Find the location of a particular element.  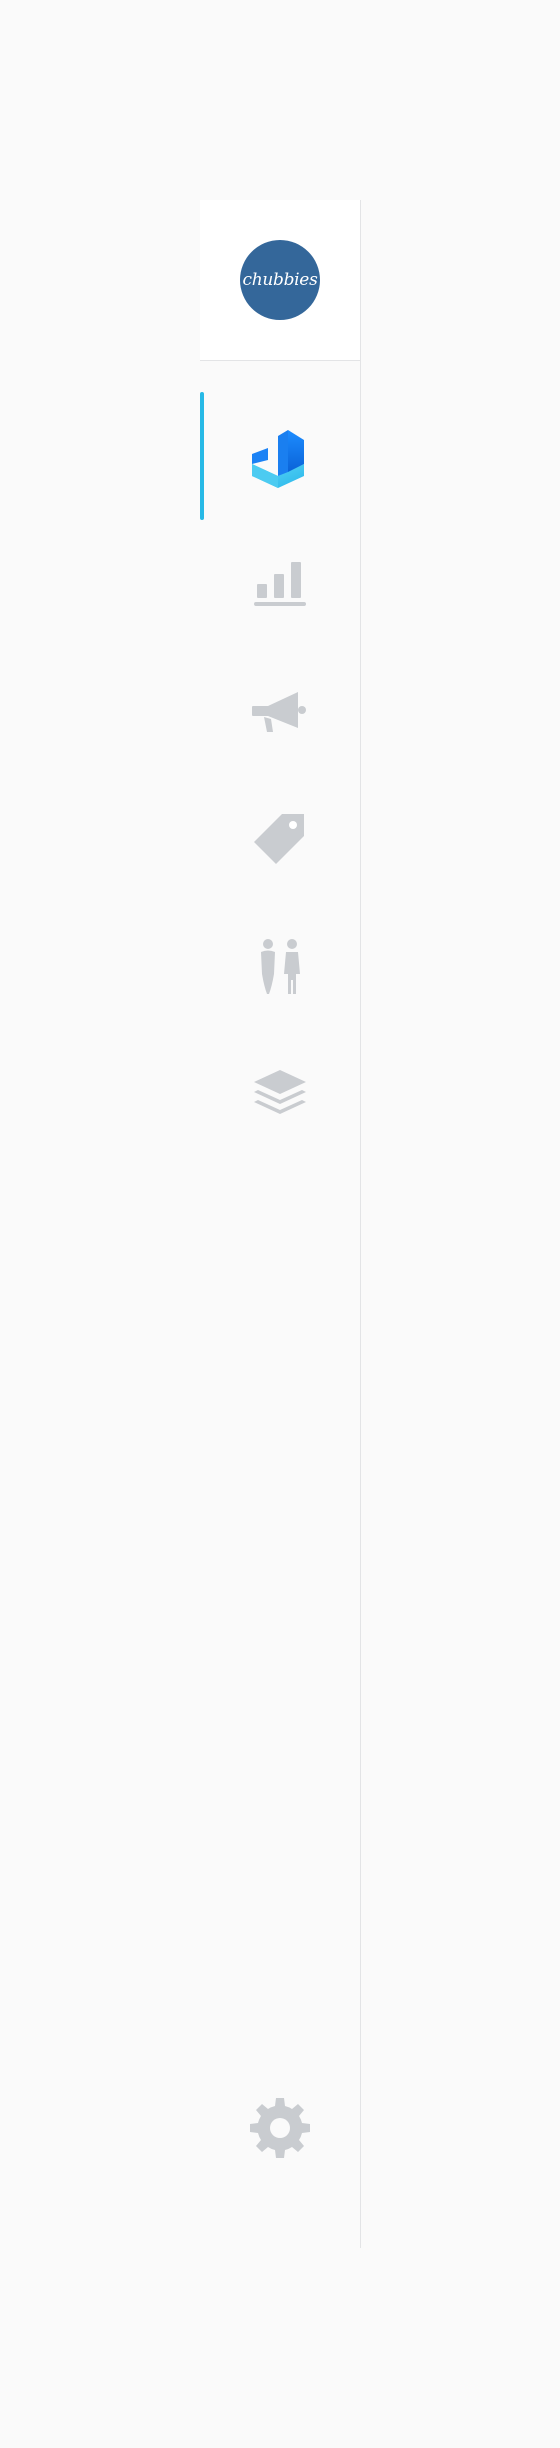

logo-area: chubbies is located at coordinates (280, 280).